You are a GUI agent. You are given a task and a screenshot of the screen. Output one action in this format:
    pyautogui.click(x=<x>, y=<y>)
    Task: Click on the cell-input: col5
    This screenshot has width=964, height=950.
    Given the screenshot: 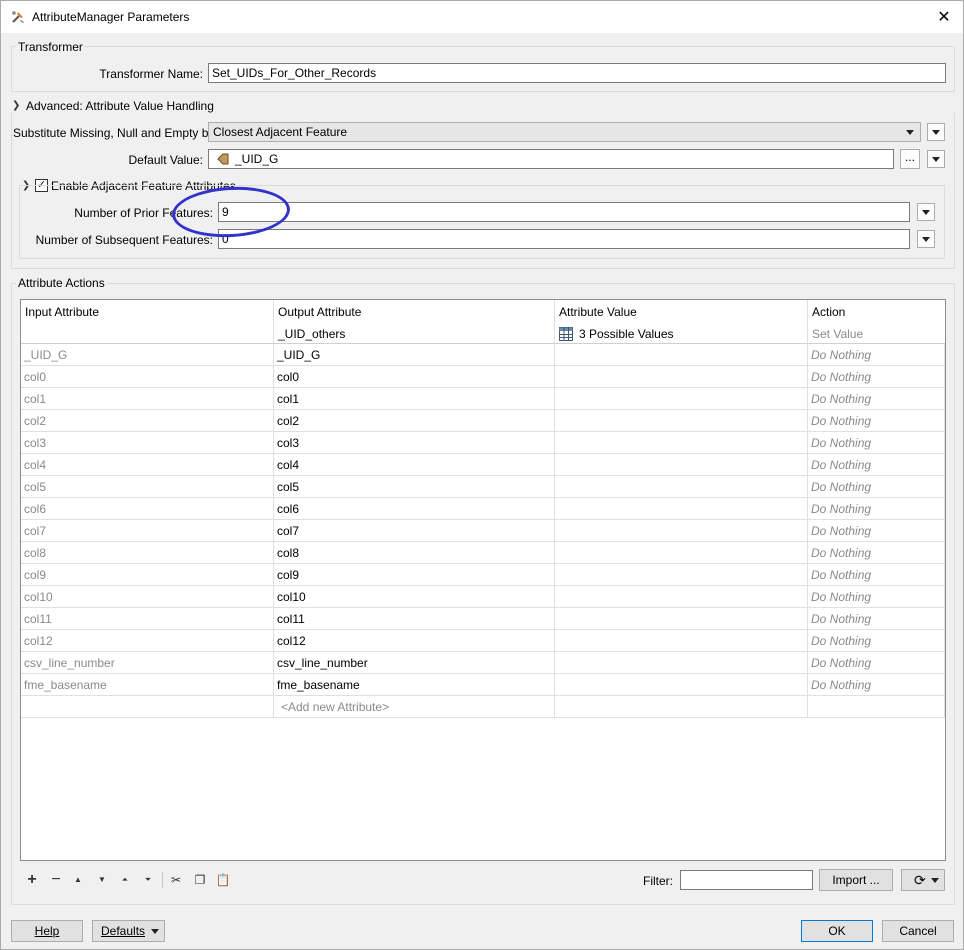 What is the action you would take?
    pyautogui.click(x=147, y=487)
    